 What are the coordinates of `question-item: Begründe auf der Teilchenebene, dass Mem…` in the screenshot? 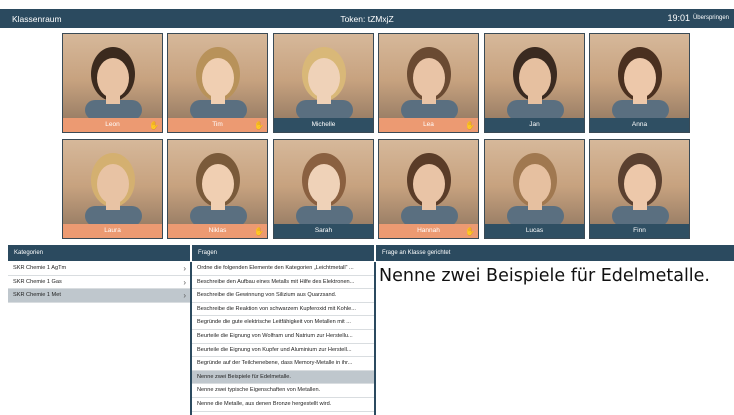 It's located at (283, 364).